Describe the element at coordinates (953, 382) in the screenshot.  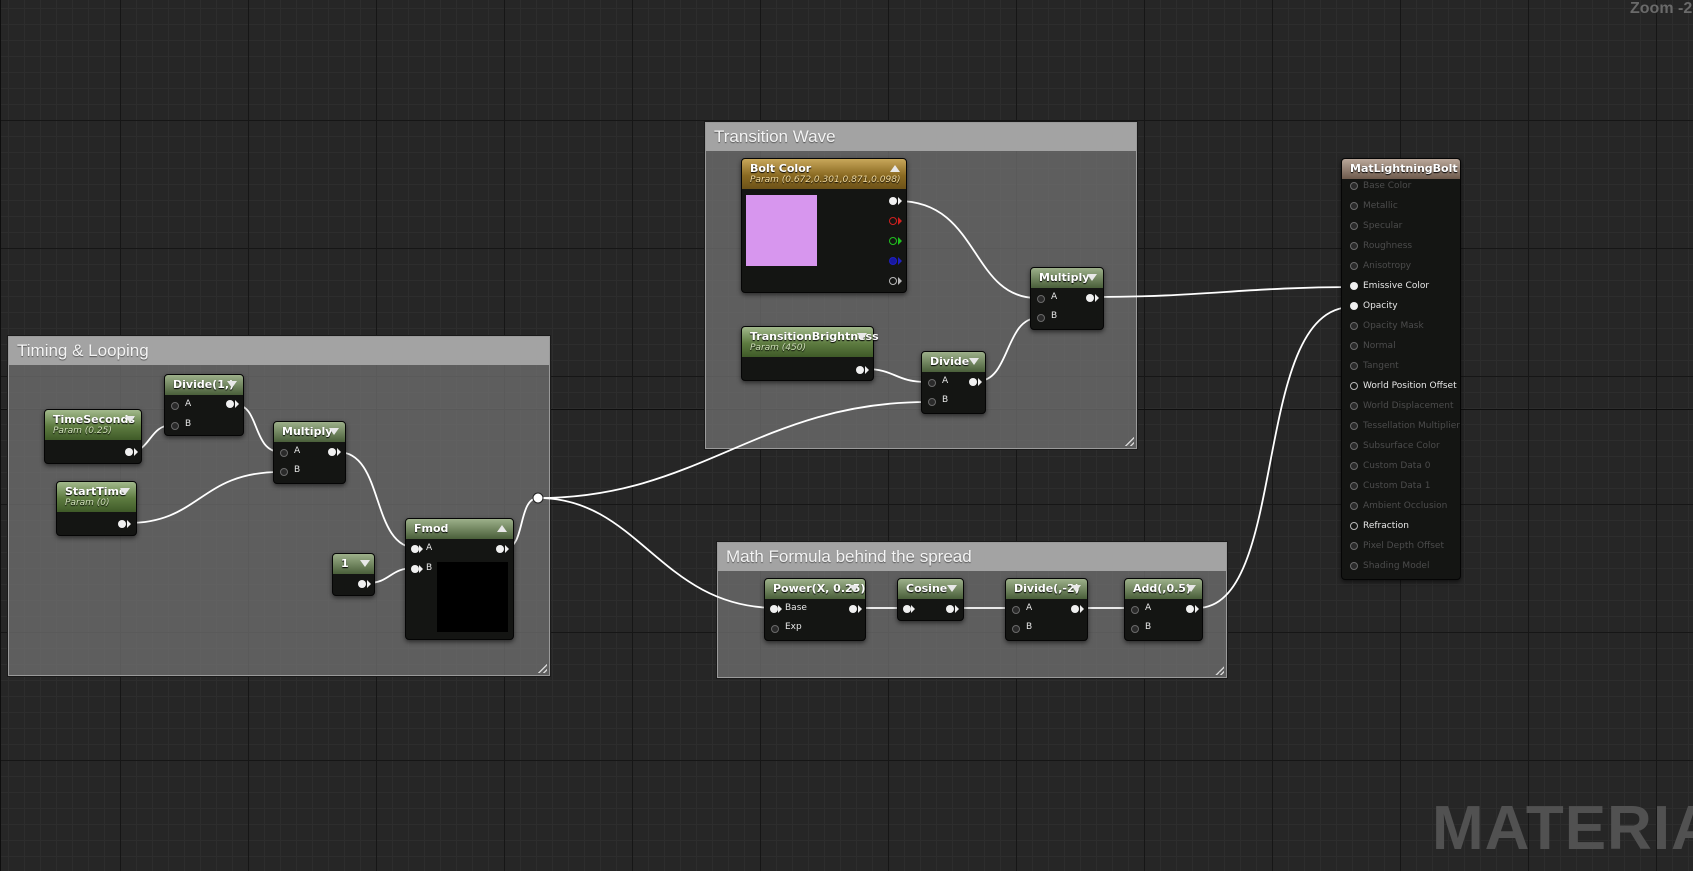
I see `node-divide-2: Divide A B` at that location.